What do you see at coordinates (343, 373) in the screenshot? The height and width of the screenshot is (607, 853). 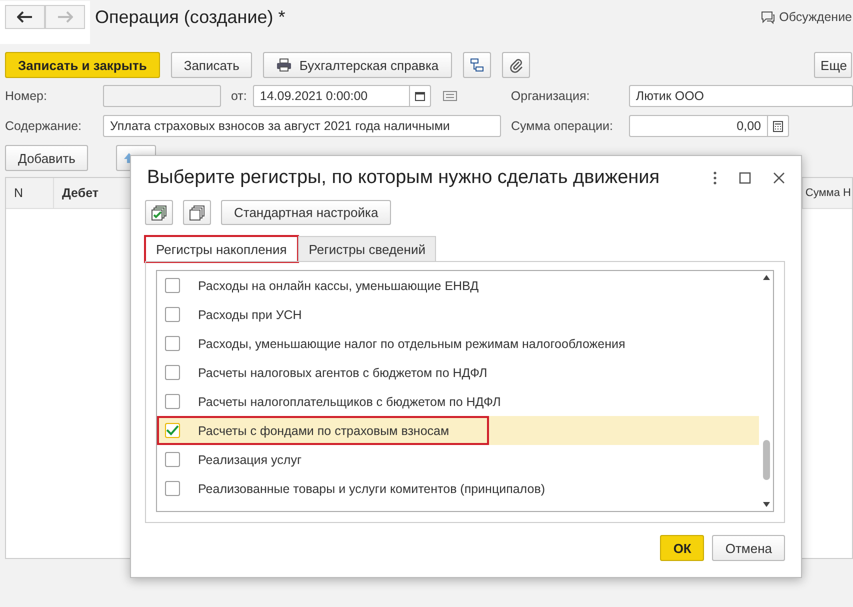 I see `item-label: Расчеты налоговых агентов с бюджетом по НДФЛ` at bounding box center [343, 373].